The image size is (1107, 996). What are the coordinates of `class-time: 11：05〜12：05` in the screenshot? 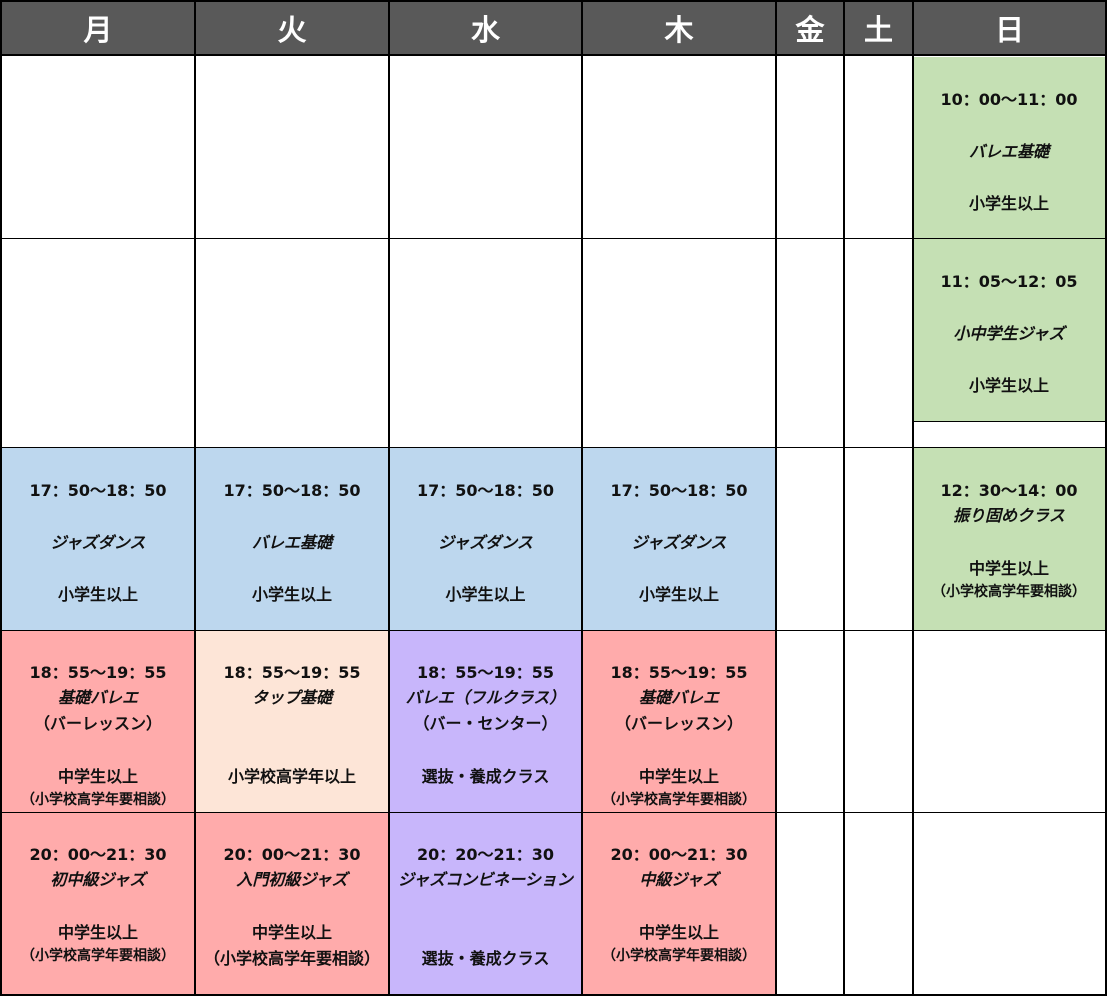 It's located at (1009, 281).